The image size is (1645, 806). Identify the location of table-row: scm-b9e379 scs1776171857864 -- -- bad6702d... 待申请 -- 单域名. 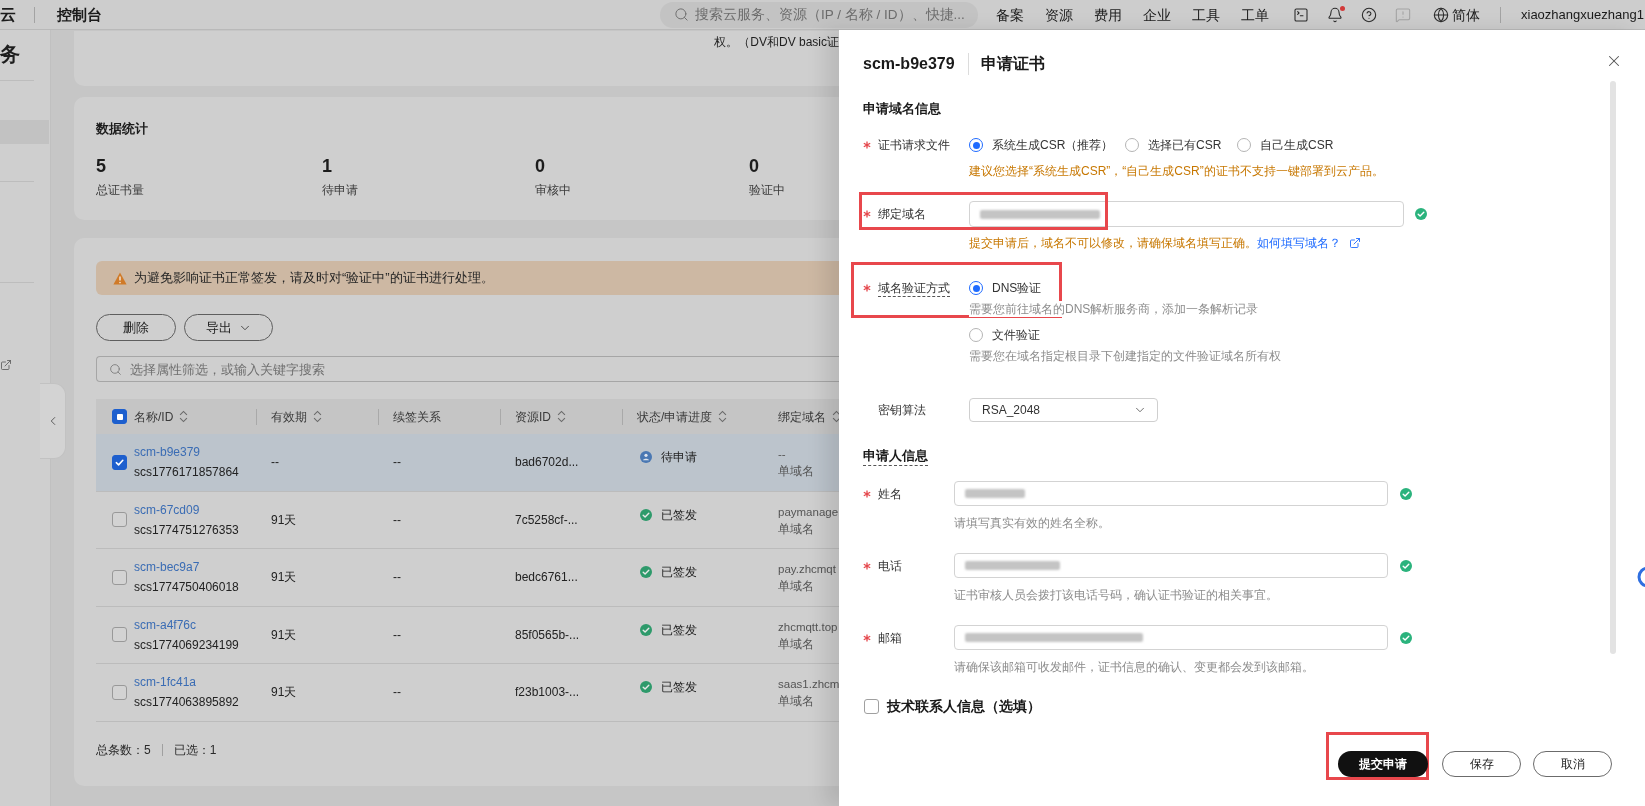
(467, 463).